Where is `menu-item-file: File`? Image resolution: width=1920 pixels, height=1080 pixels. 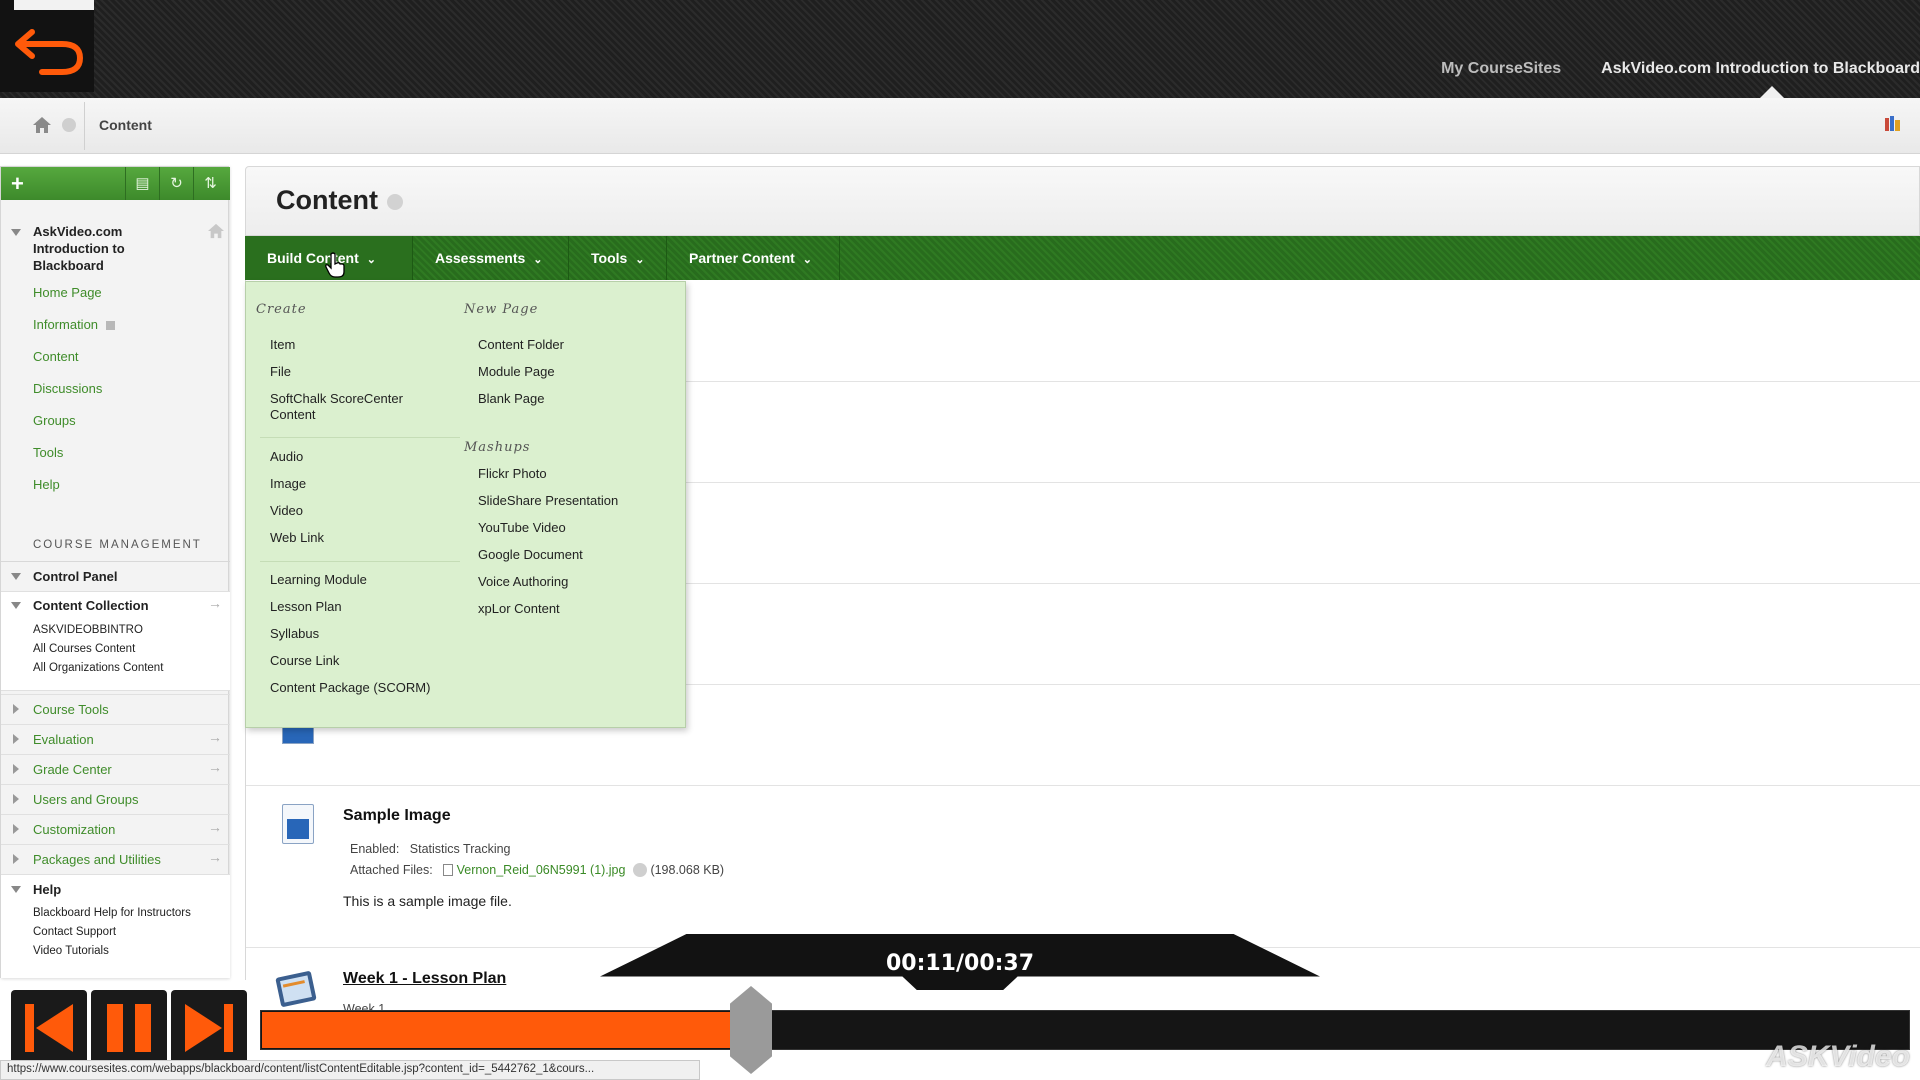
menu-item-file: File is located at coordinates (280, 371).